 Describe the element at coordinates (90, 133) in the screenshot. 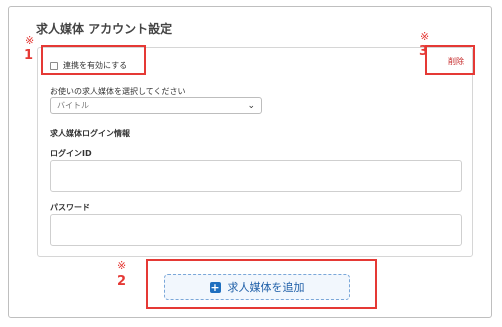

I see `login-info-label: 求人媒体ログイン情報` at that location.